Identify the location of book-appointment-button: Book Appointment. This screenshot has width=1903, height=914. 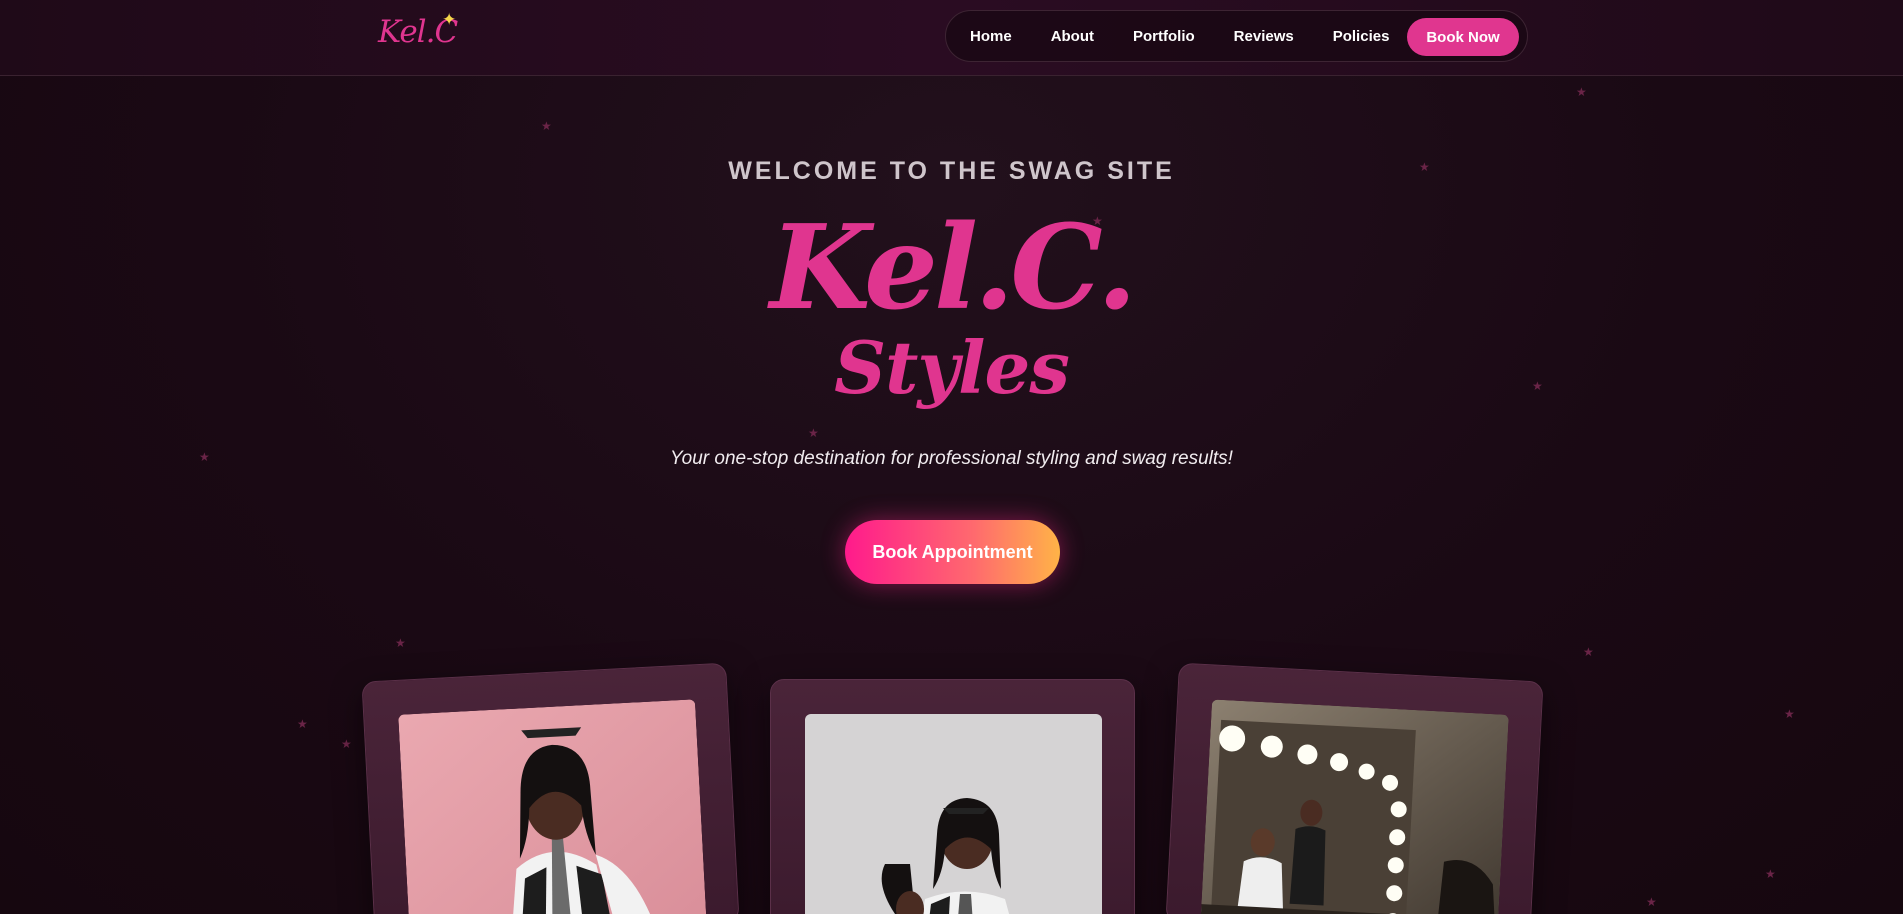
(952, 552).